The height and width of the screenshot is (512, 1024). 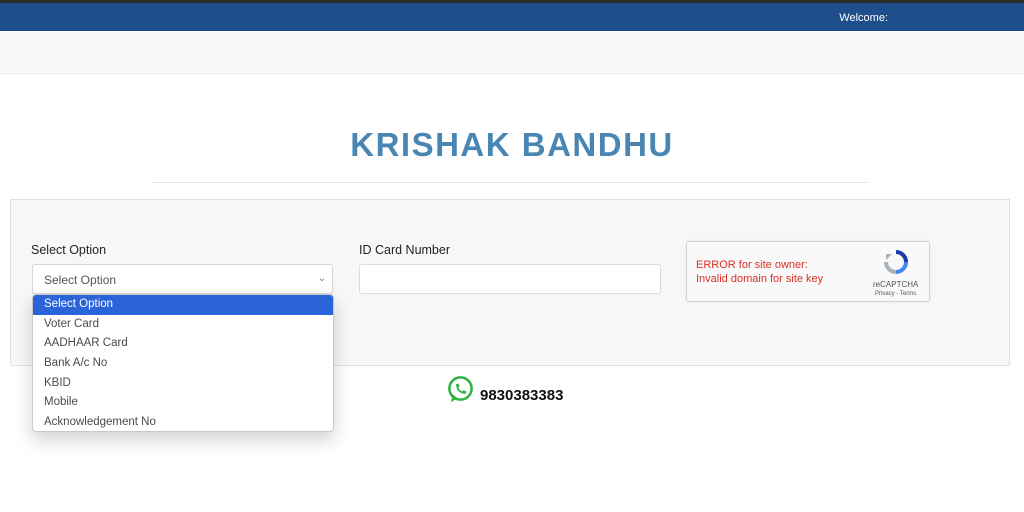 I want to click on top-navbar: Welcome:, so click(x=512, y=17).